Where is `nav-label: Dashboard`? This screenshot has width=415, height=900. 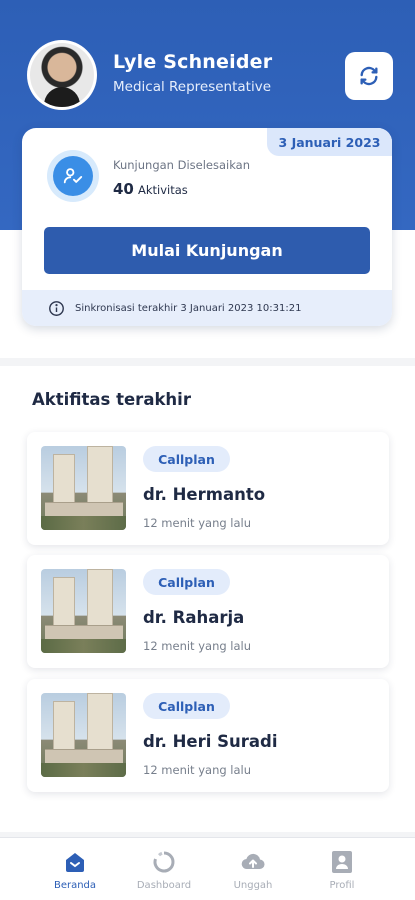 nav-label: Dashboard is located at coordinates (164, 885).